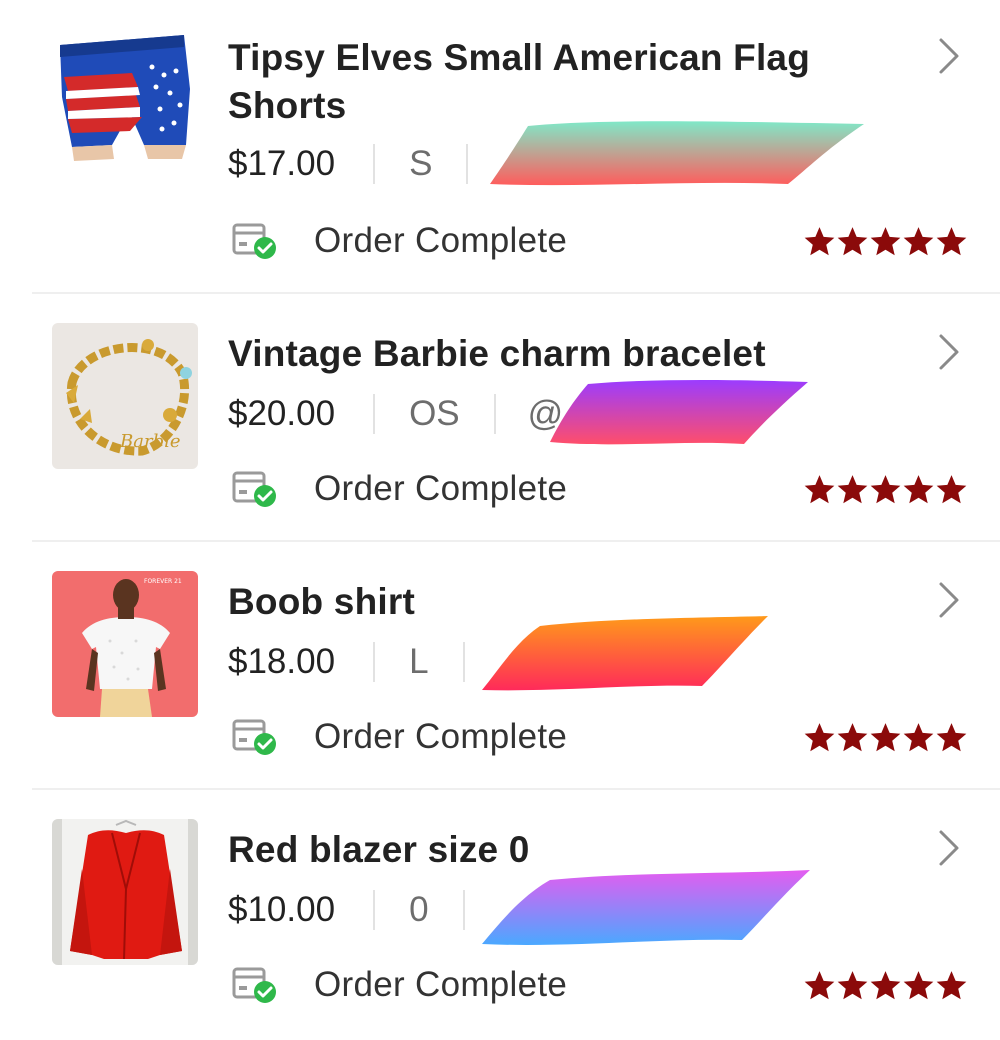  What do you see at coordinates (395, 414) in the screenshot?
I see `order-meta: $20.00 OS @` at bounding box center [395, 414].